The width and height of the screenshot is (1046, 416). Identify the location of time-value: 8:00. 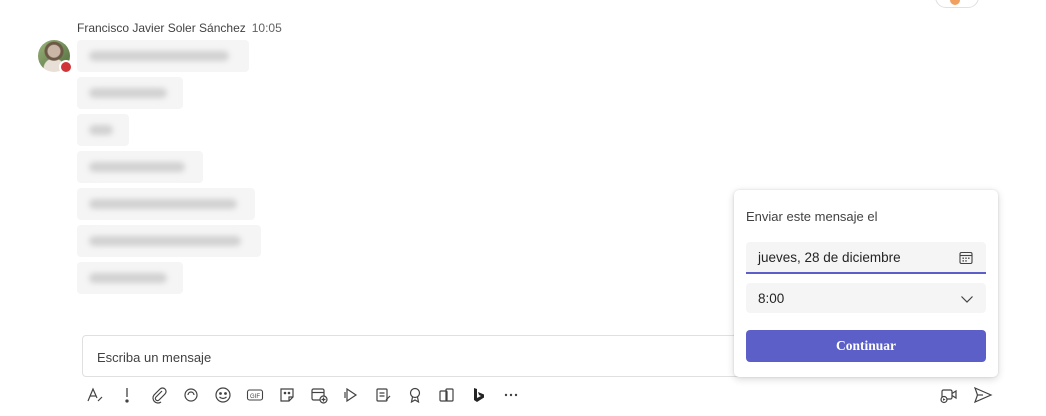
(771, 298).